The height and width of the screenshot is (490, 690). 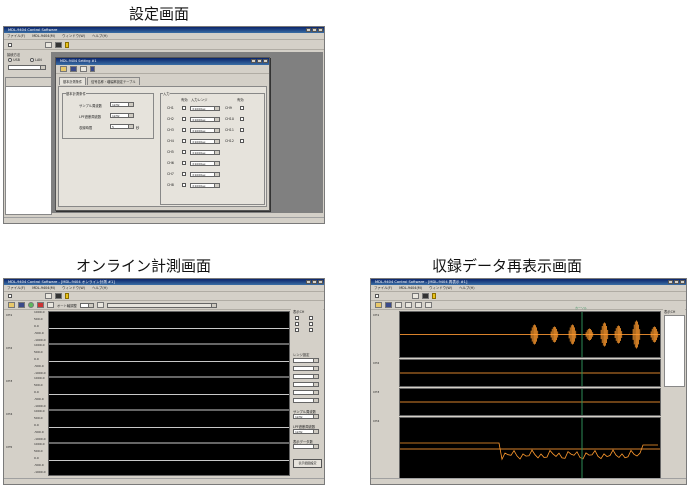 What do you see at coordinates (428, 305) in the screenshot?
I see `cursor-icon` at bounding box center [428, 305].